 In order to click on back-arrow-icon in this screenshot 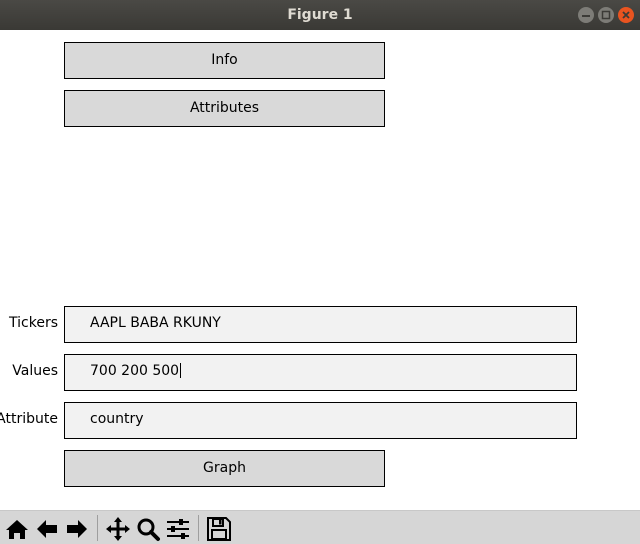, I will do `click(47, 529)`.